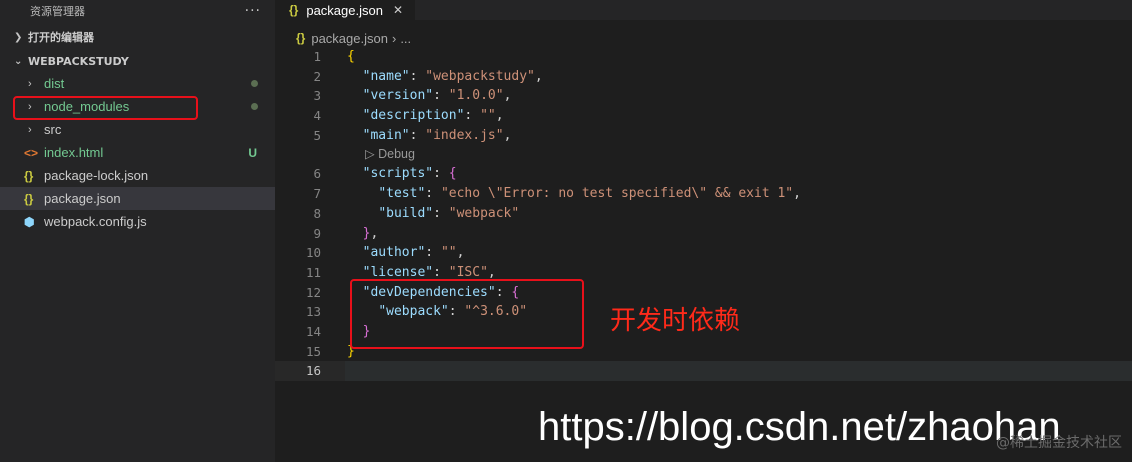 Image resolution: width=1132 pixels, height=462 pixels. I want to click on debug-code-lens: ▷ Debug, so click(703, 154).